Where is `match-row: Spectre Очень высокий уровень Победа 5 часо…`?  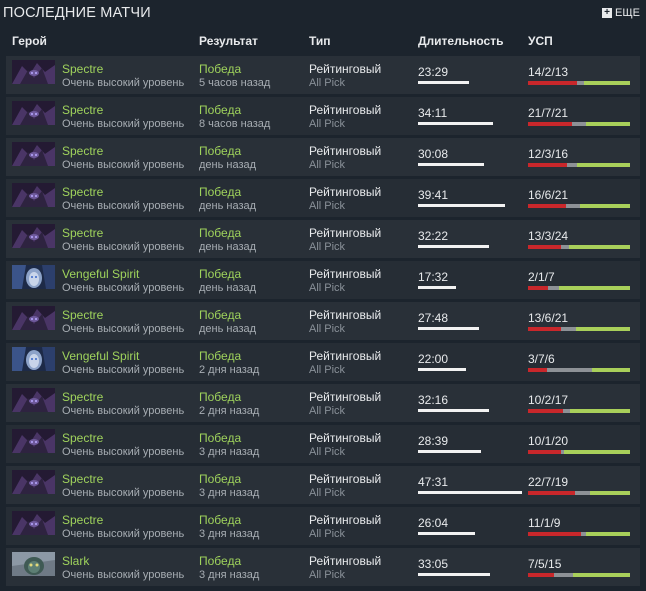
match-row: Spectre Очень высокий уровень Победа 5 часо… is located at coordinates (323, 75).